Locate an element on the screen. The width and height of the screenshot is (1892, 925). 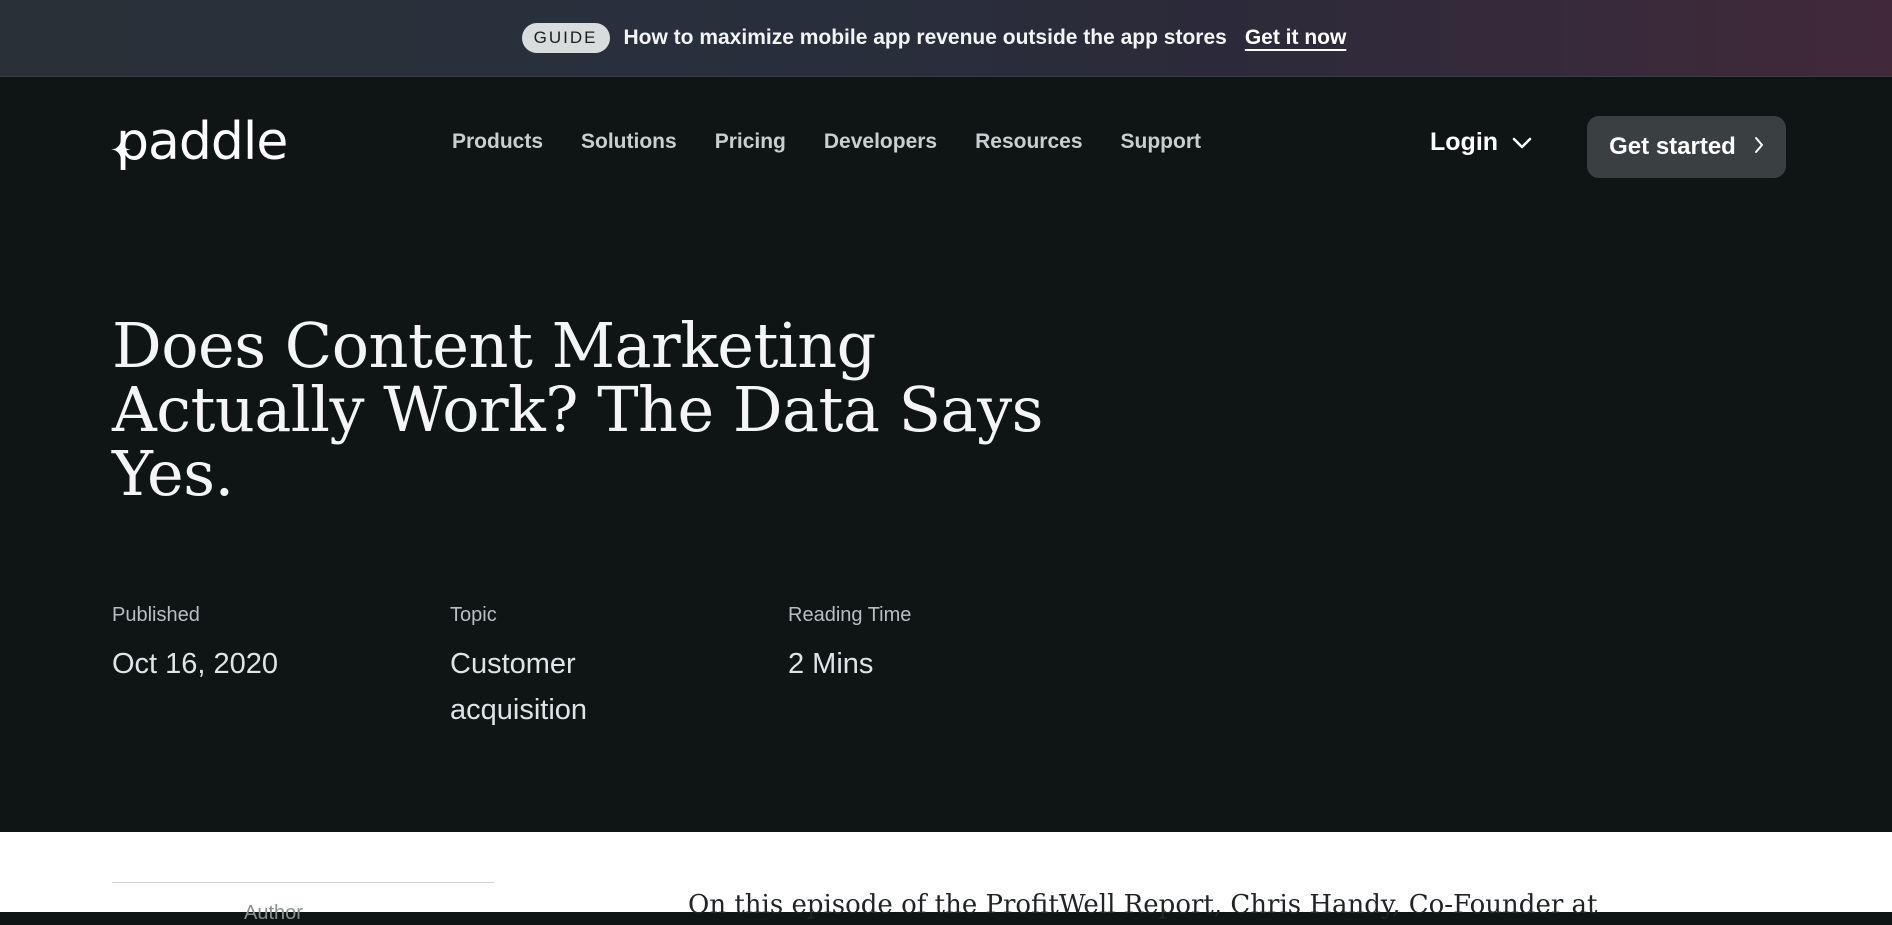
guide-badge: GUIDE is located at coordinates (565, 38).